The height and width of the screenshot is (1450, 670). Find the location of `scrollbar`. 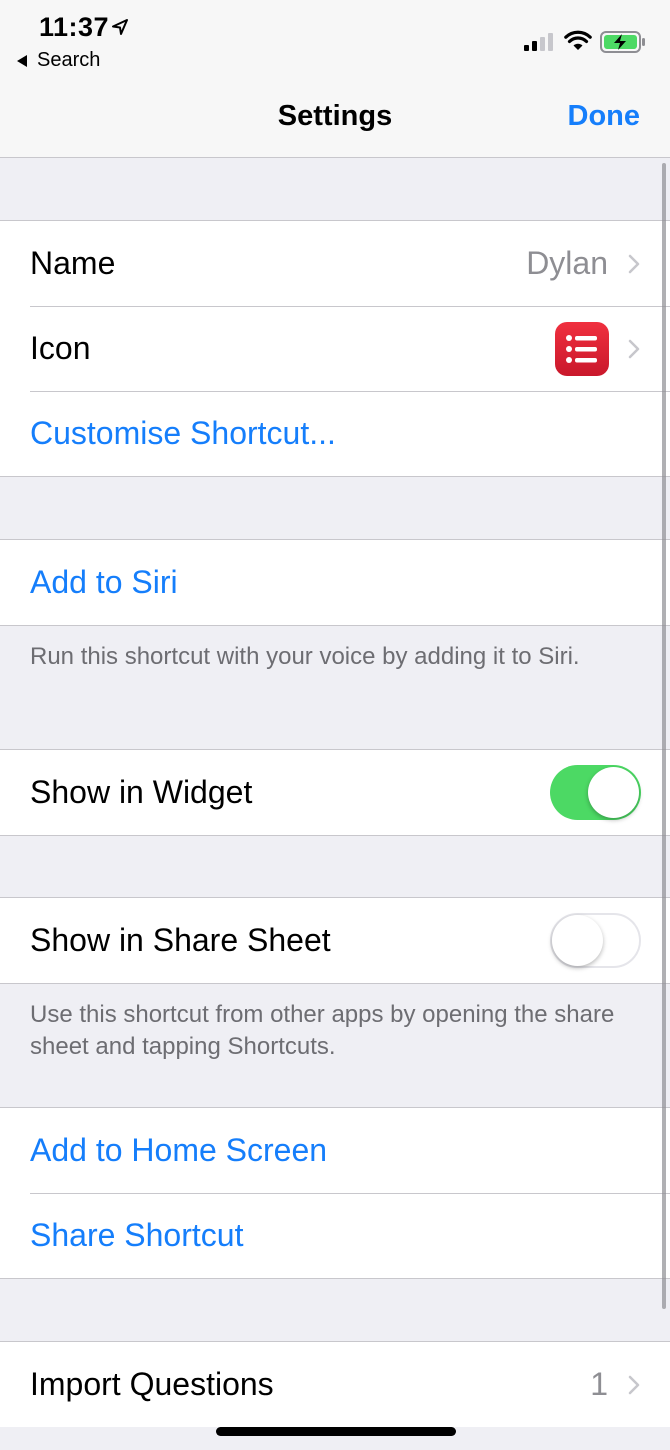

scrollbar is located at coordinates (664, 736).